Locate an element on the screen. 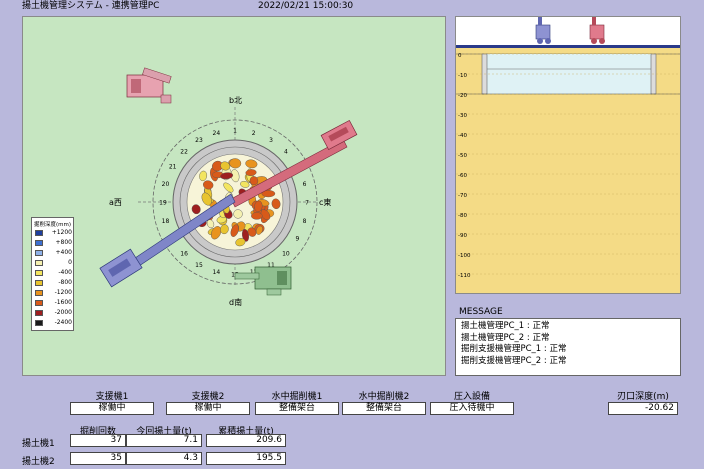 This screenshot has width=704, height=469. depth-tick-label: -50 is located at coordinates (462, 156).